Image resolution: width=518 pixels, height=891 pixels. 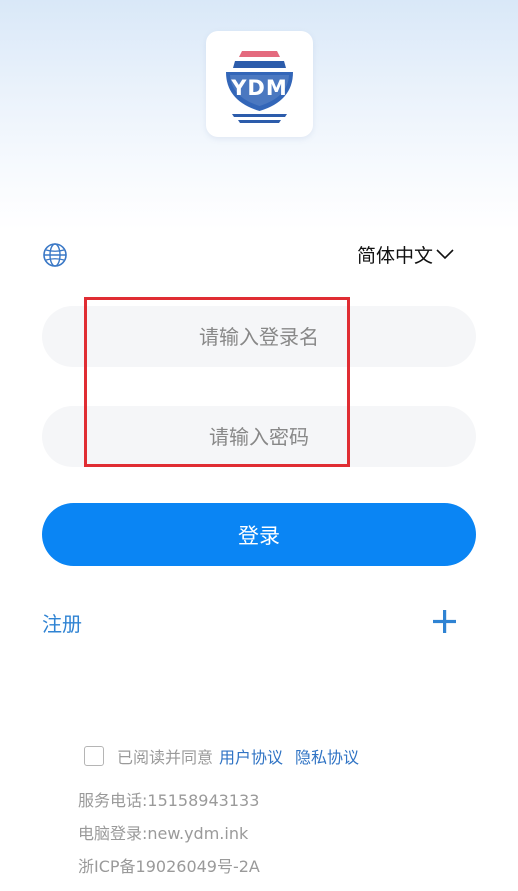 I want to click on ship-logo-icon: YDM, so click(x=259, y=87).